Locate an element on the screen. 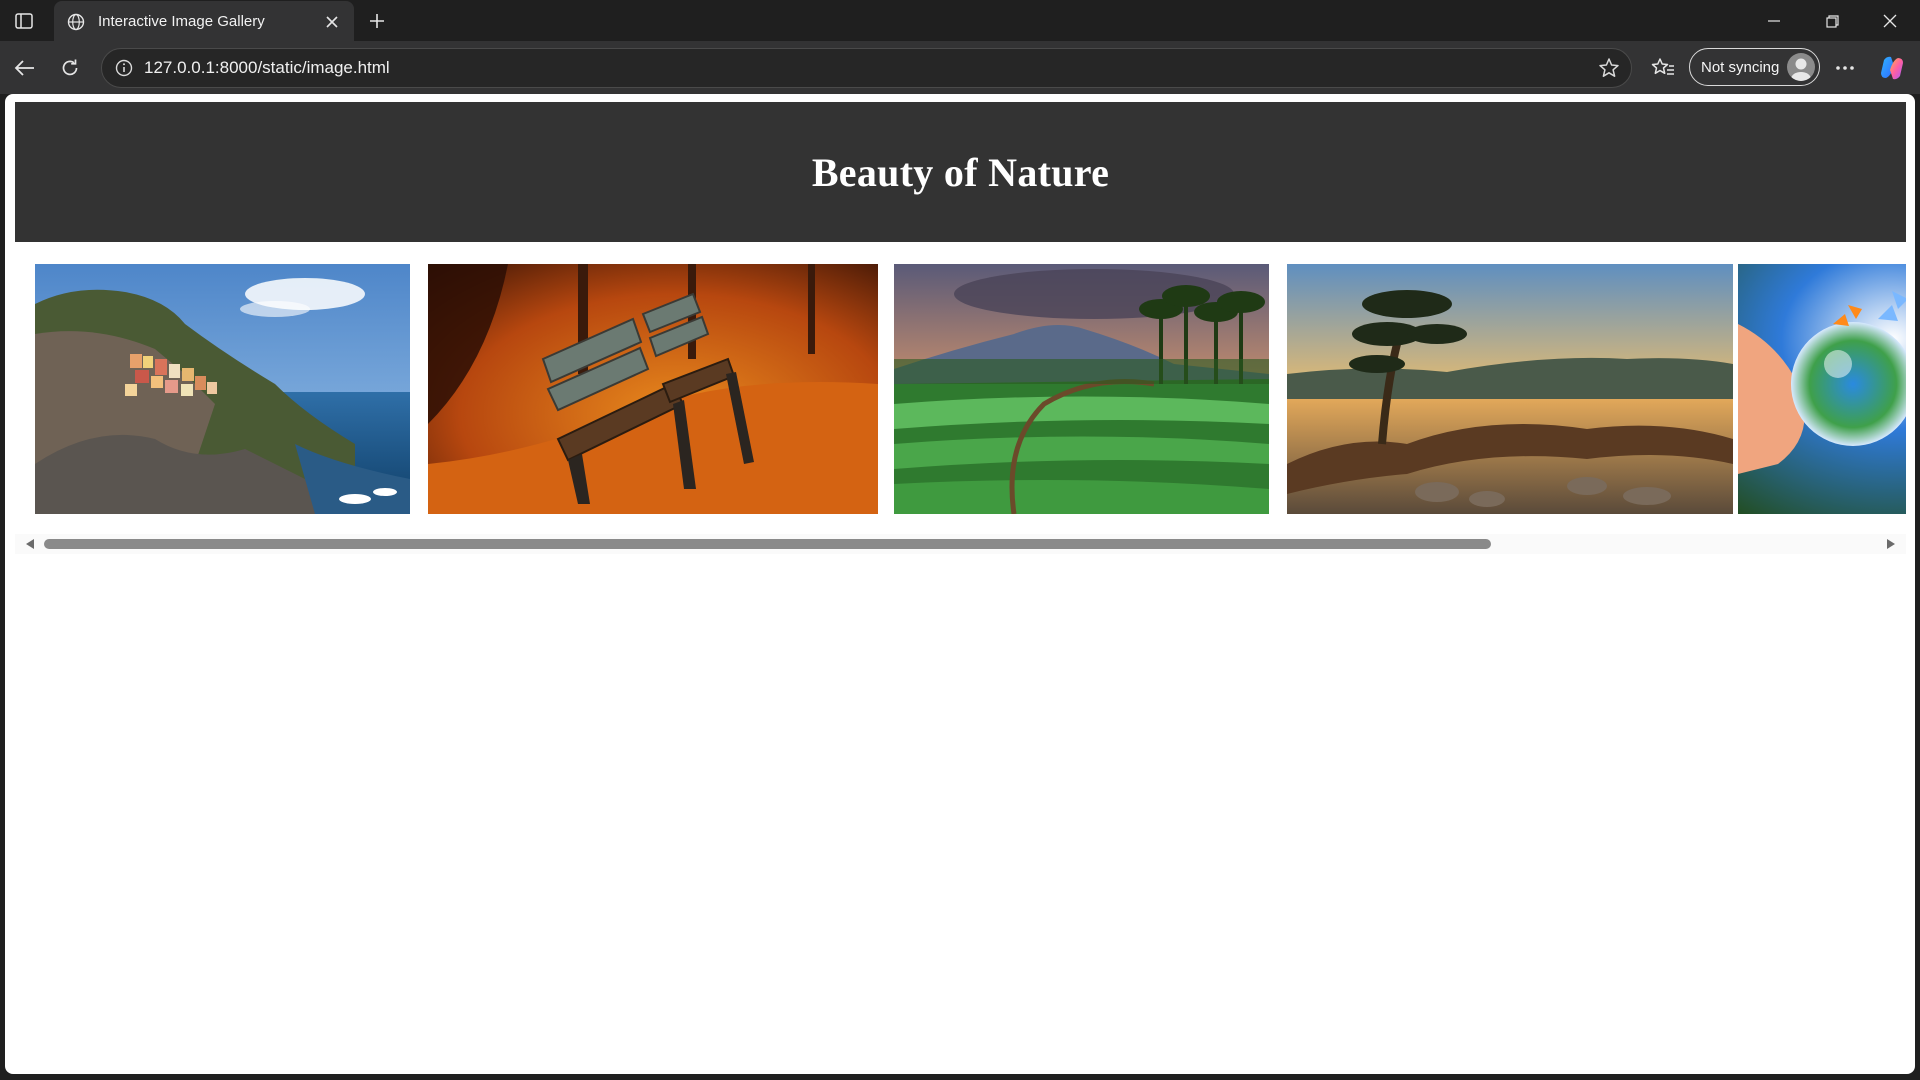 Image resolution: width=1920 pixels, height=1080 pixels. sidebar-toggle-icon is located at coordinates (24, 21).